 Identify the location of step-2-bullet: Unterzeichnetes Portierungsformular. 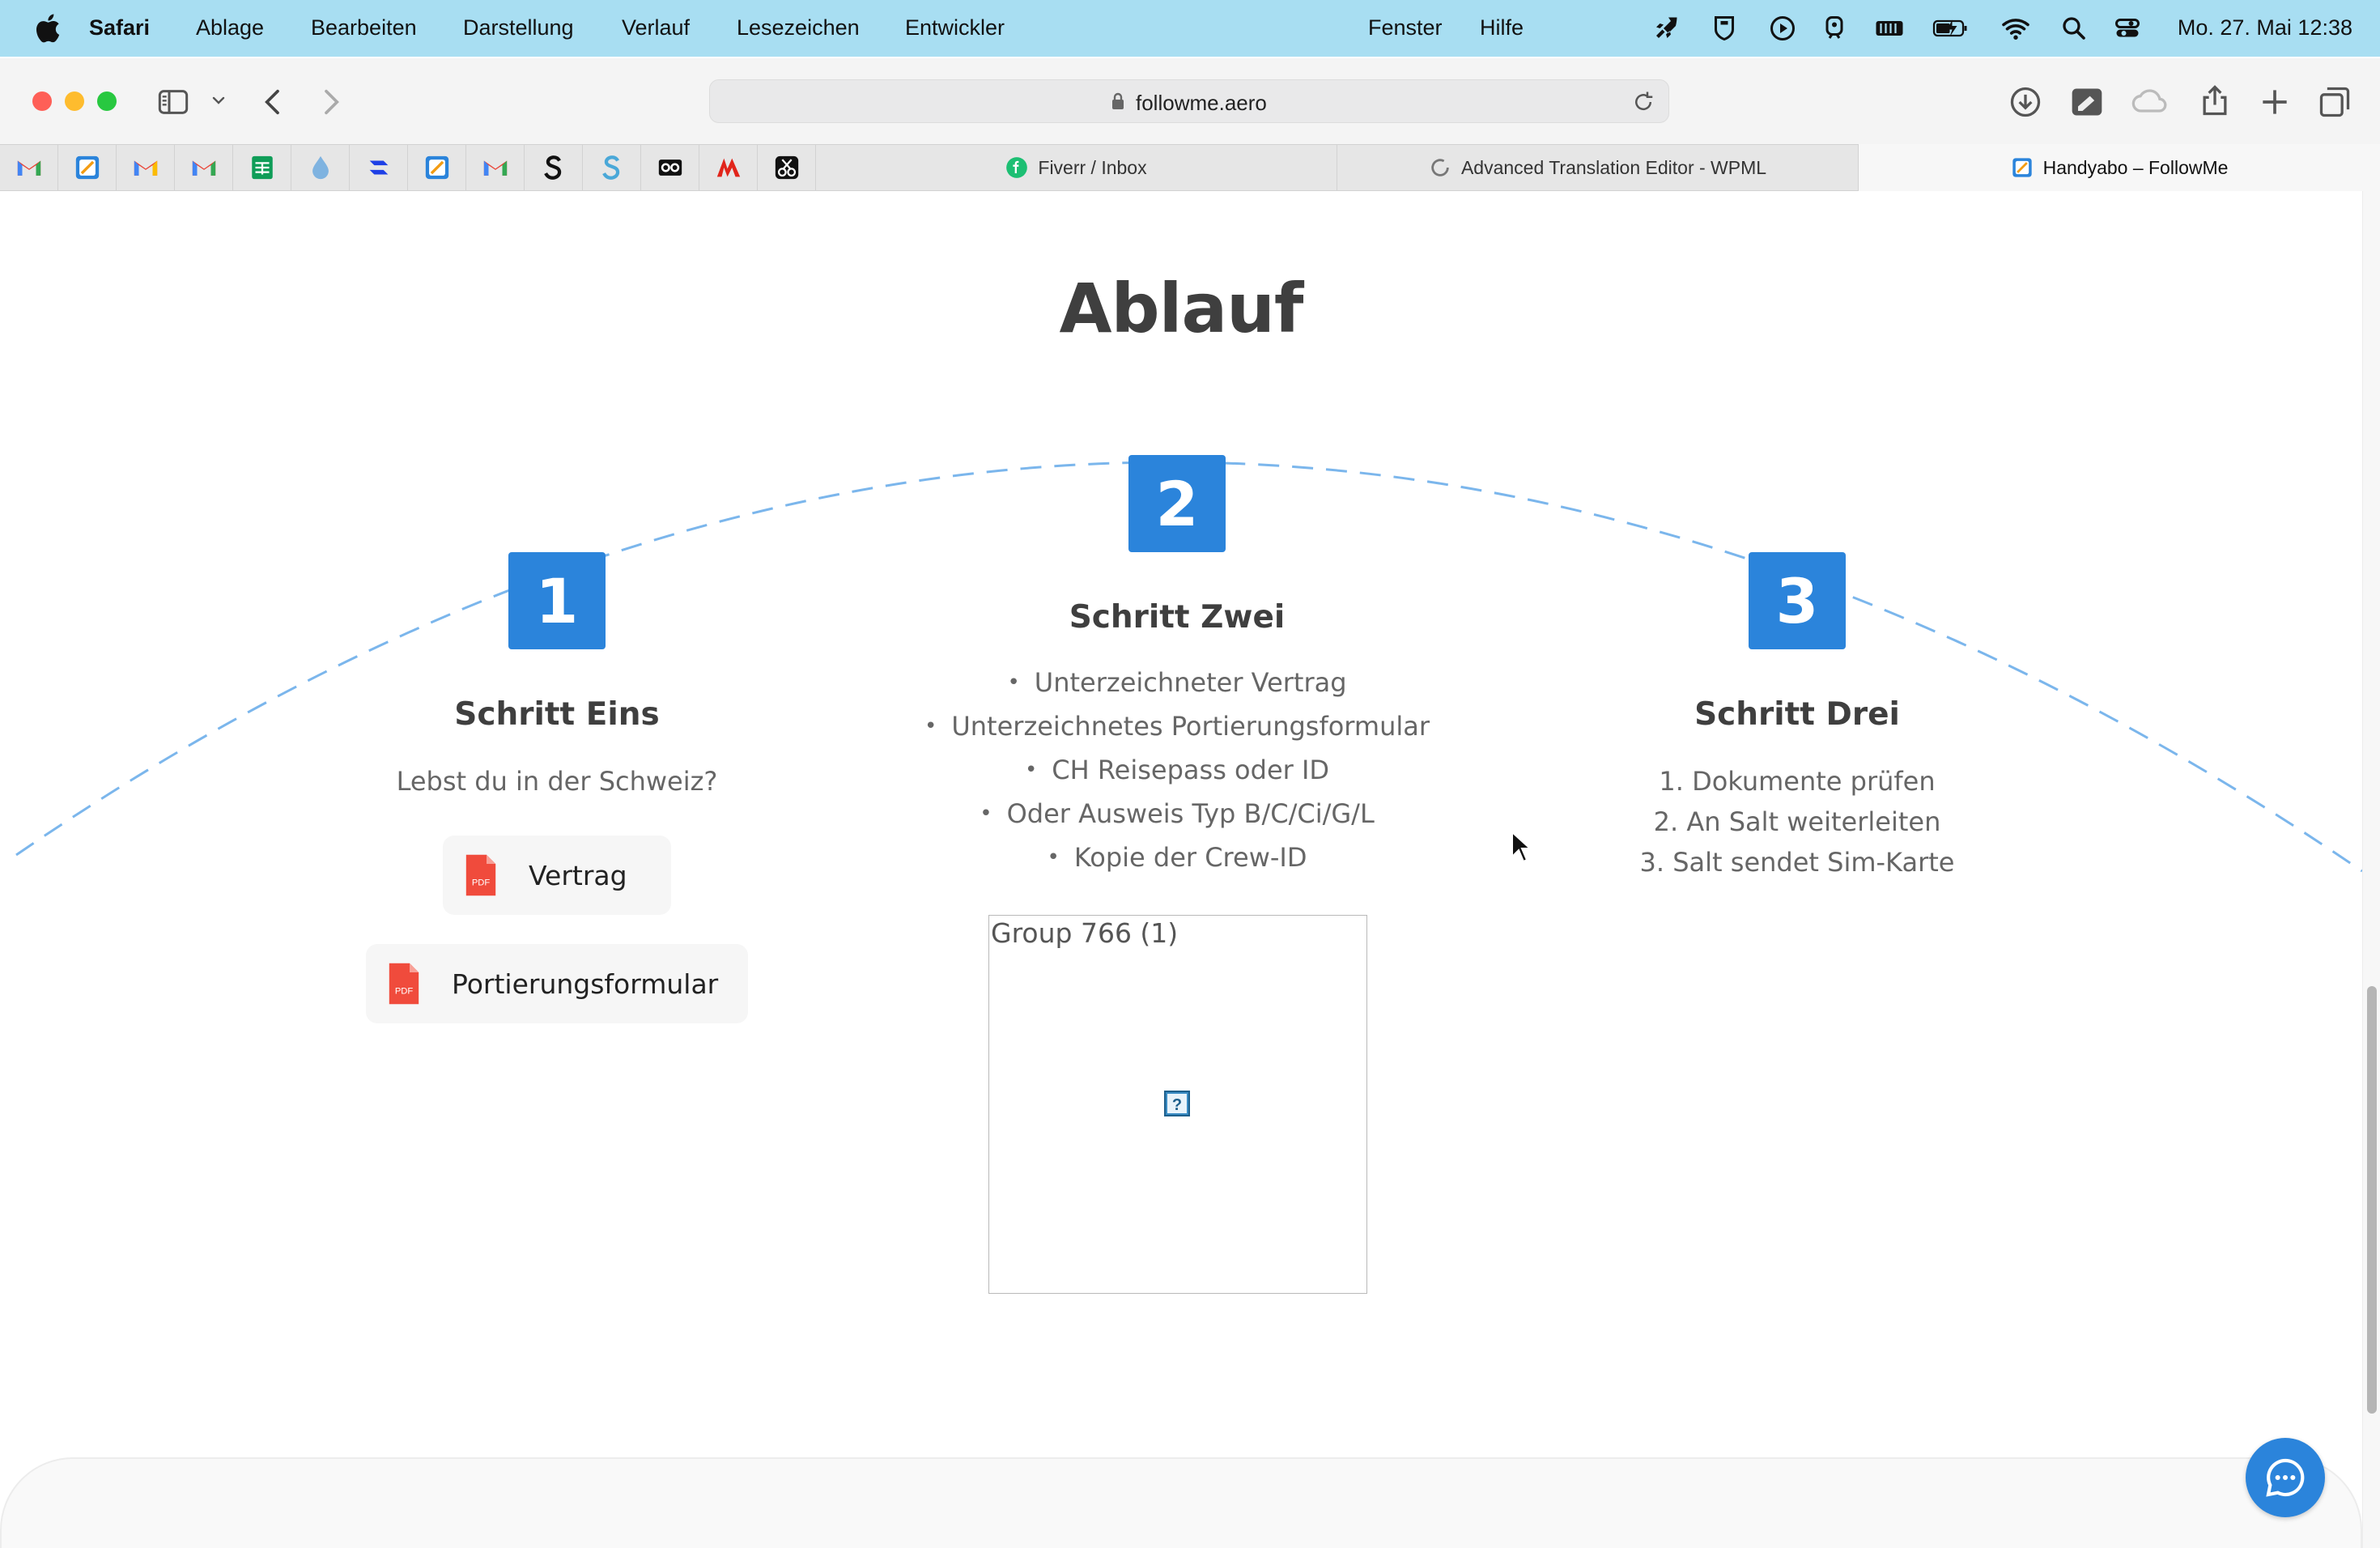
(1177, 727).